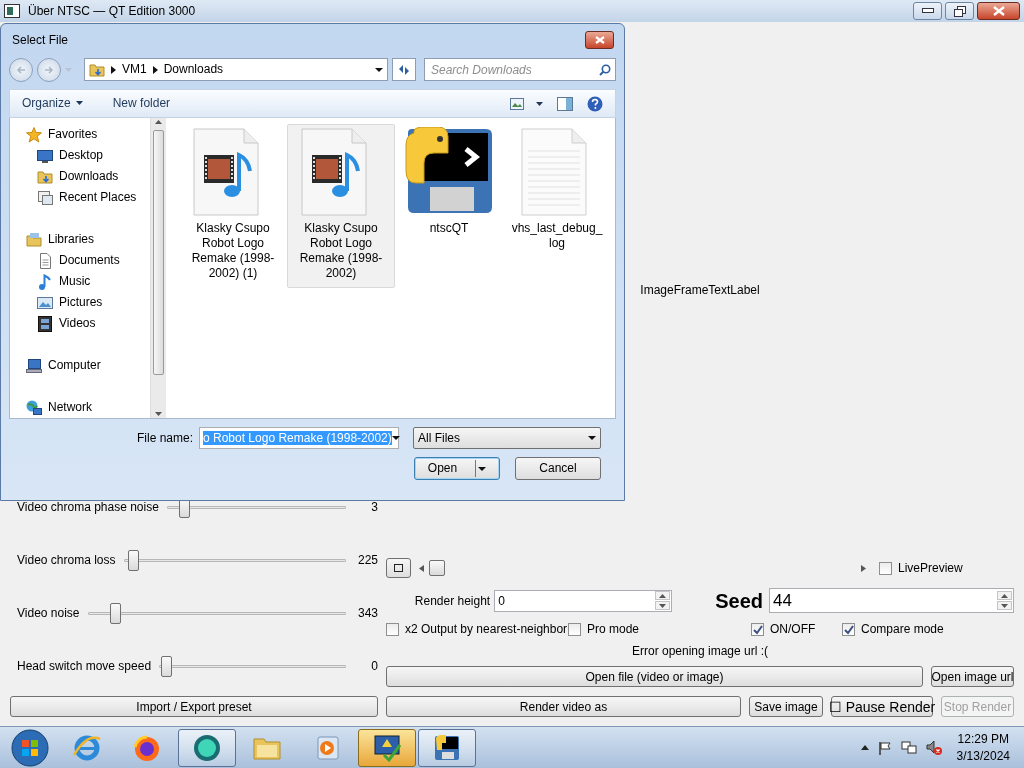 The width and height of the screenshot is (1024, 768). I want to click on preview-pane-button, so click(565, 103).